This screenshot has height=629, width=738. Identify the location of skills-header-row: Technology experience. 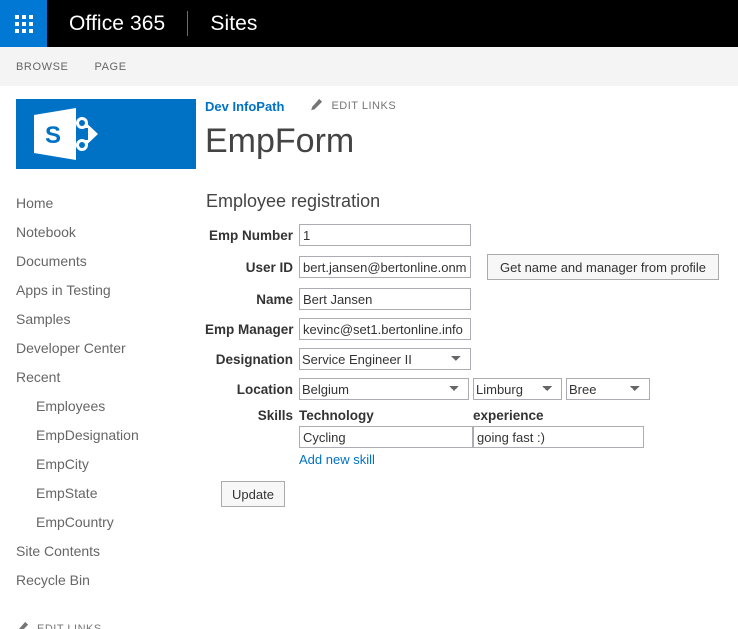
(471, 417).